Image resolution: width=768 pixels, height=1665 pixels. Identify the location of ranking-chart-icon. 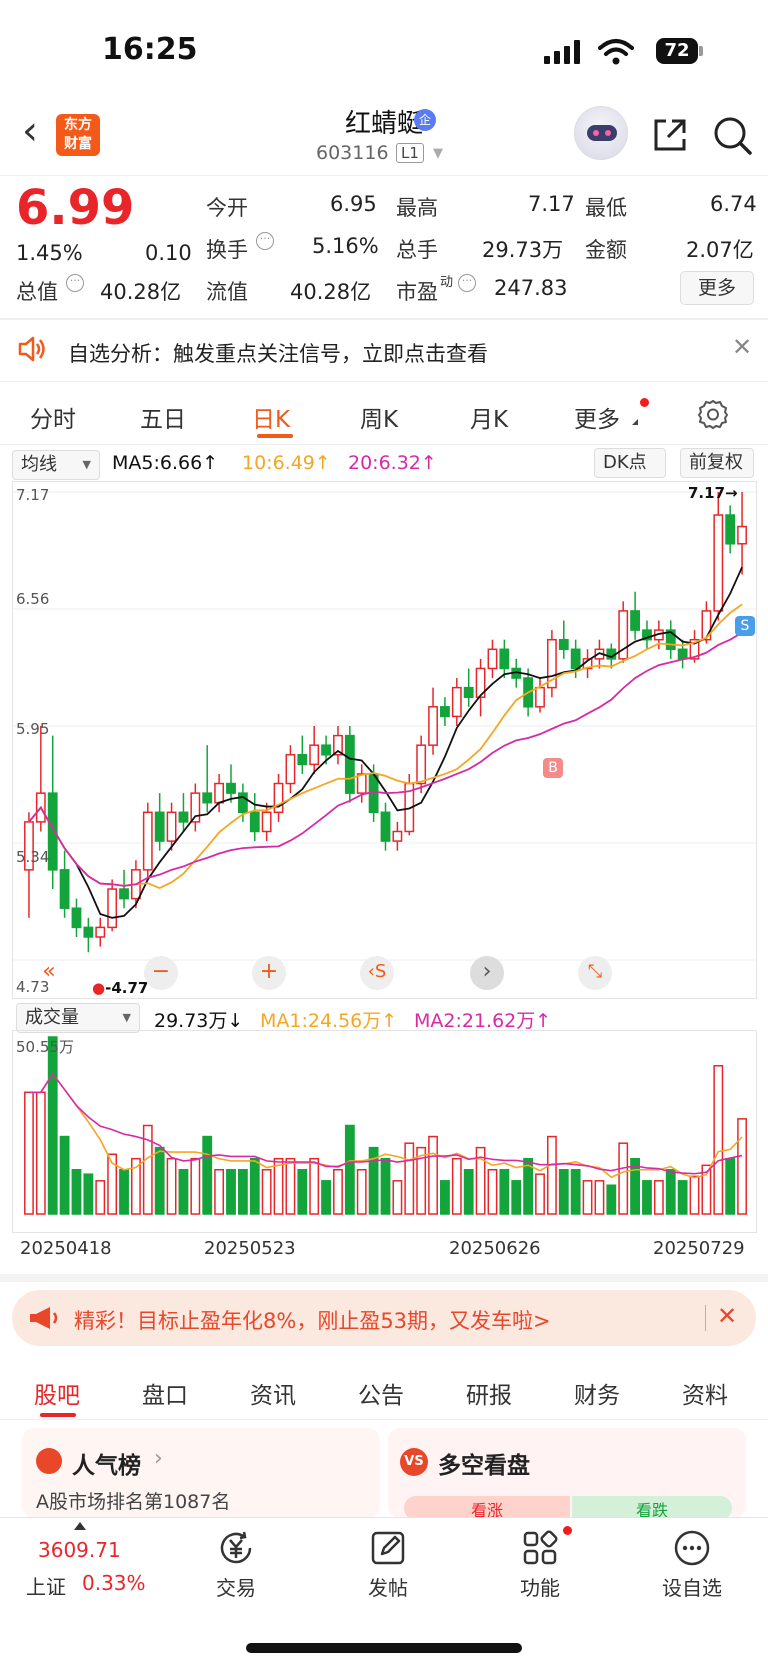
(49, 1461).